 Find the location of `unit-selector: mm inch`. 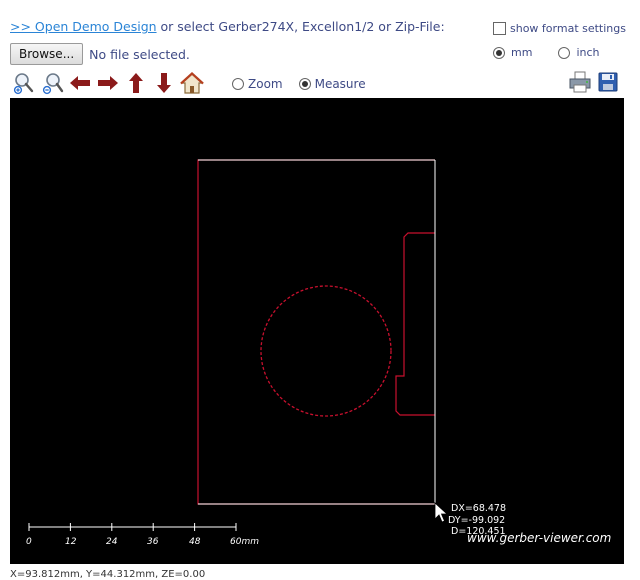

unit-selector: mm inch is located at coordinates (546, 52).